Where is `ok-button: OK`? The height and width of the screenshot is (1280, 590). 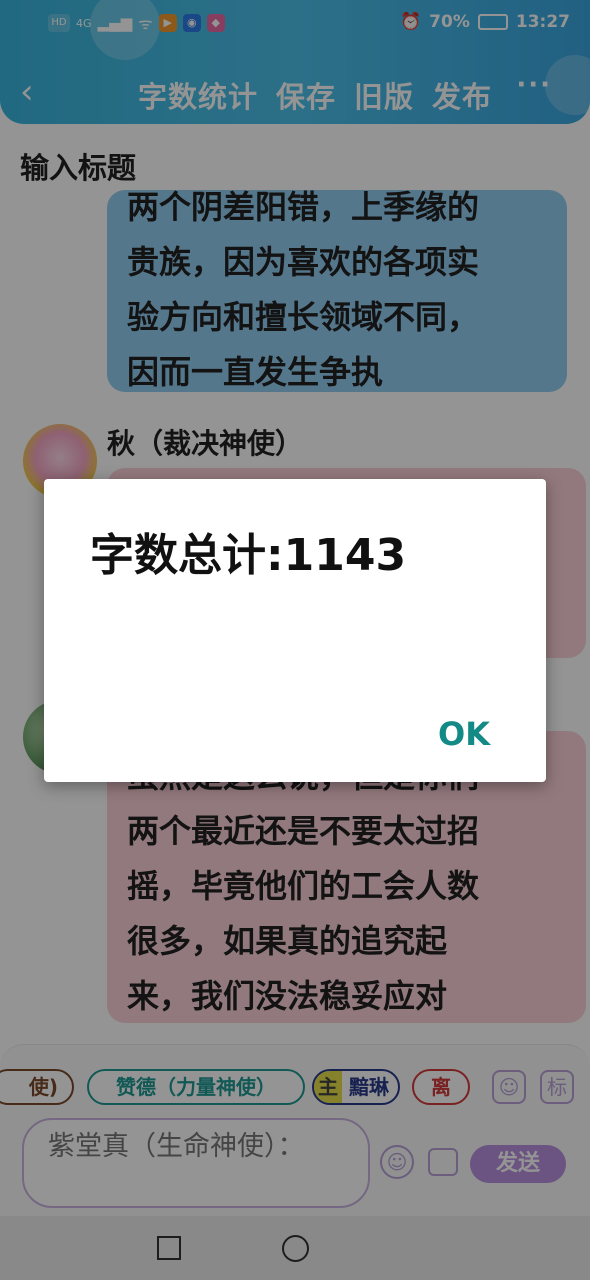
ok-button: OK is located at coordinates (464, 734).